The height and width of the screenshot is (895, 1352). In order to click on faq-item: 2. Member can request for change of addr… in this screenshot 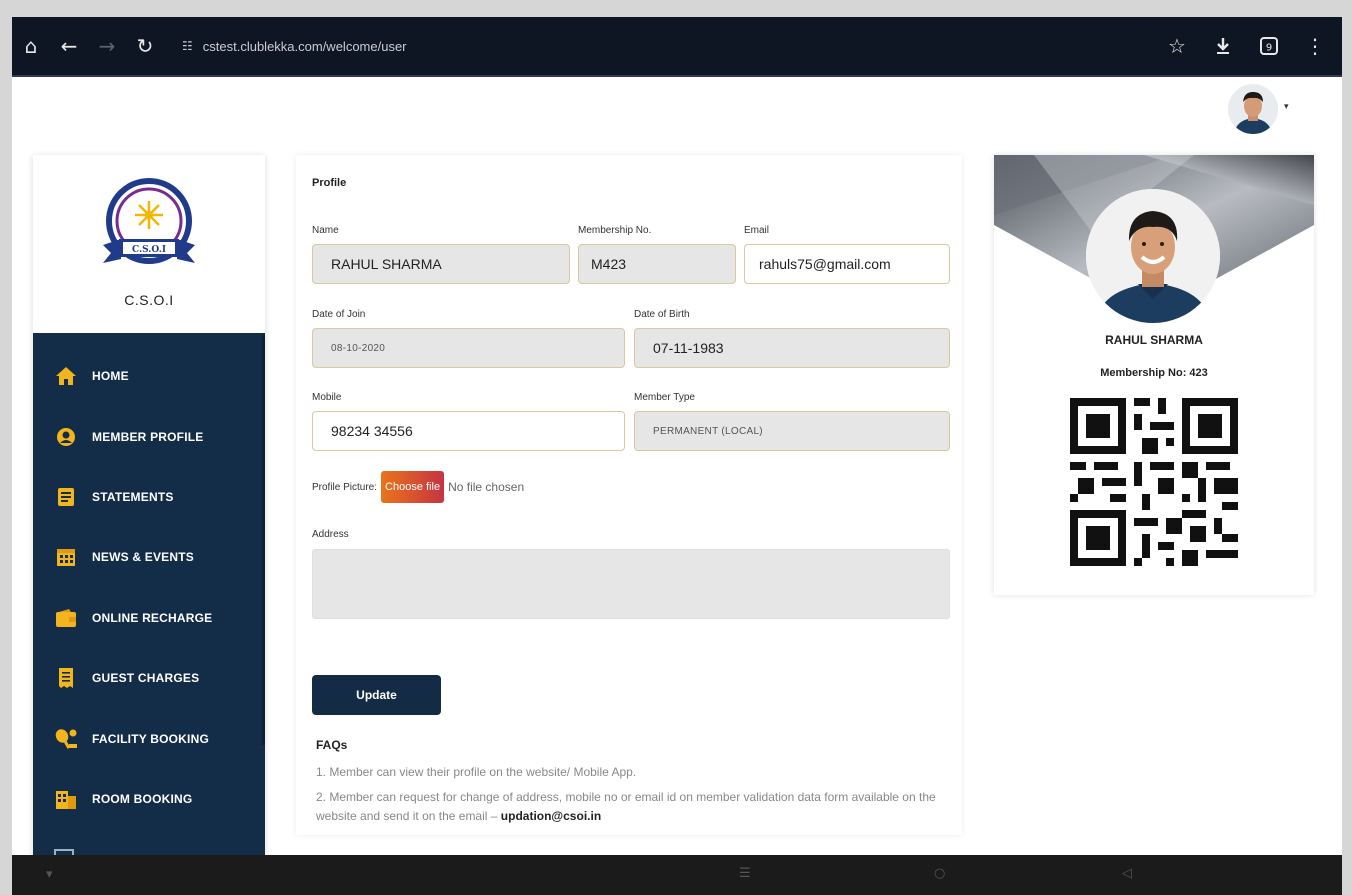, I will do `click(631, 807)`.